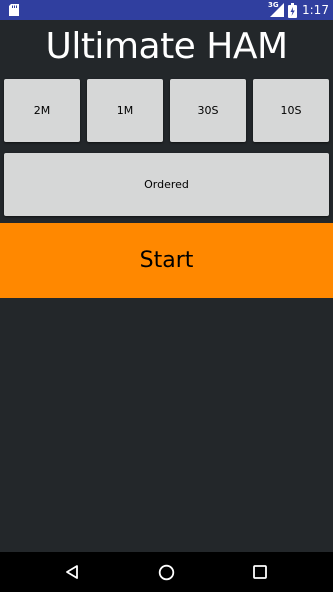 The height and width of the screenshot is (592, 333). What do you see at coordinates (42, 110) in the screenshot?
I see `duration-2m-button: 2M` at bounding box center [42, 110].